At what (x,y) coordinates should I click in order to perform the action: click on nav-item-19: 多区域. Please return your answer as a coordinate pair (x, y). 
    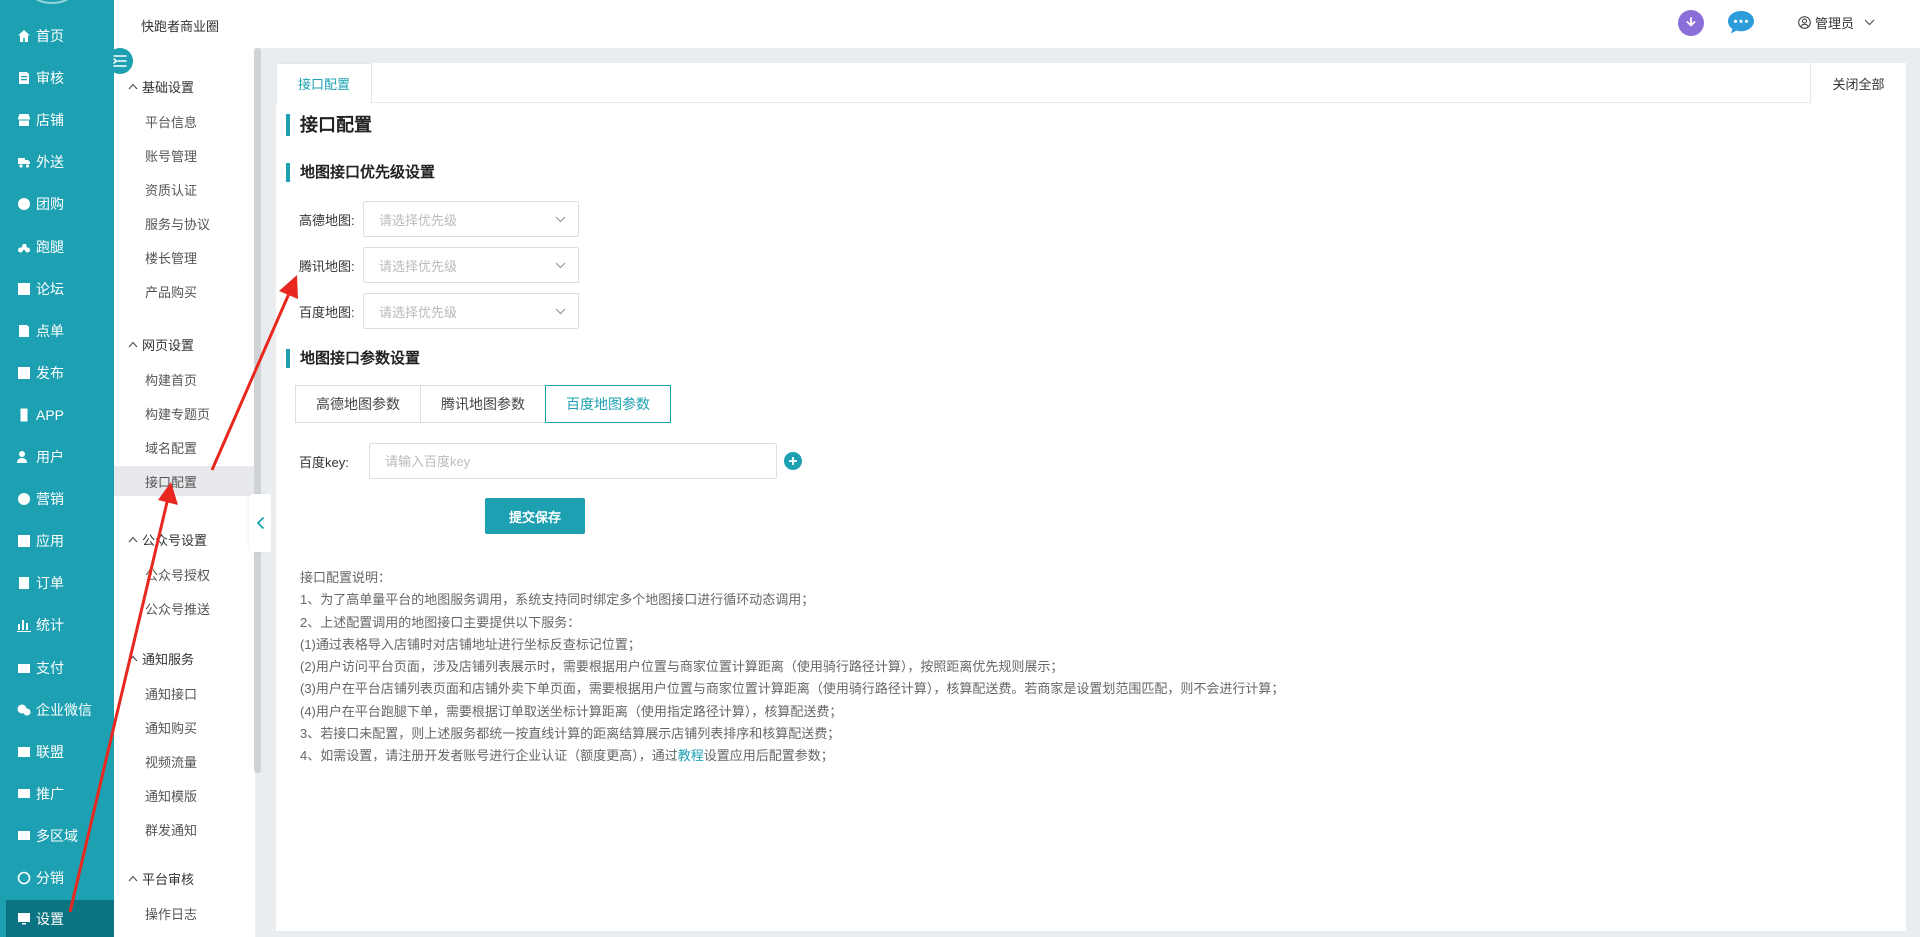
    Looking at the image, I should click on (57, 836).